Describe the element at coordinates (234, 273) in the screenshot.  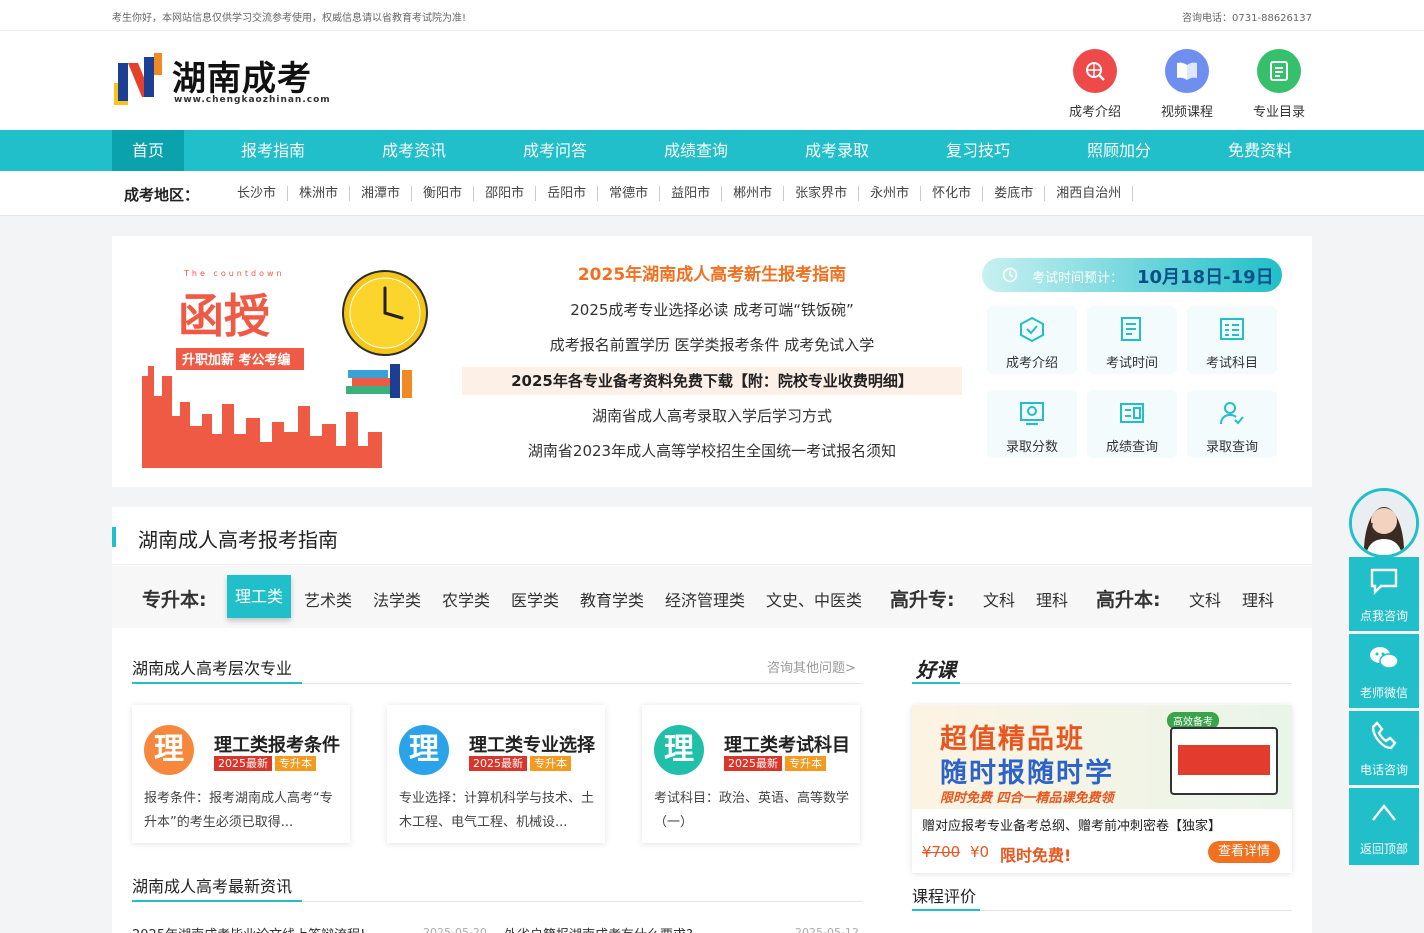
I see `banner-image-en: The countdown` at that location.